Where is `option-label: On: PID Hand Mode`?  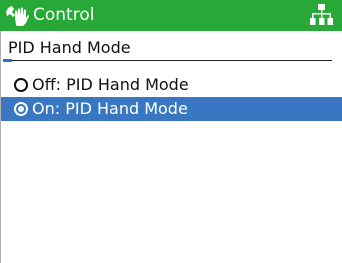
option-label: On: PID Hand Mode is located at coordinates (110, 108).